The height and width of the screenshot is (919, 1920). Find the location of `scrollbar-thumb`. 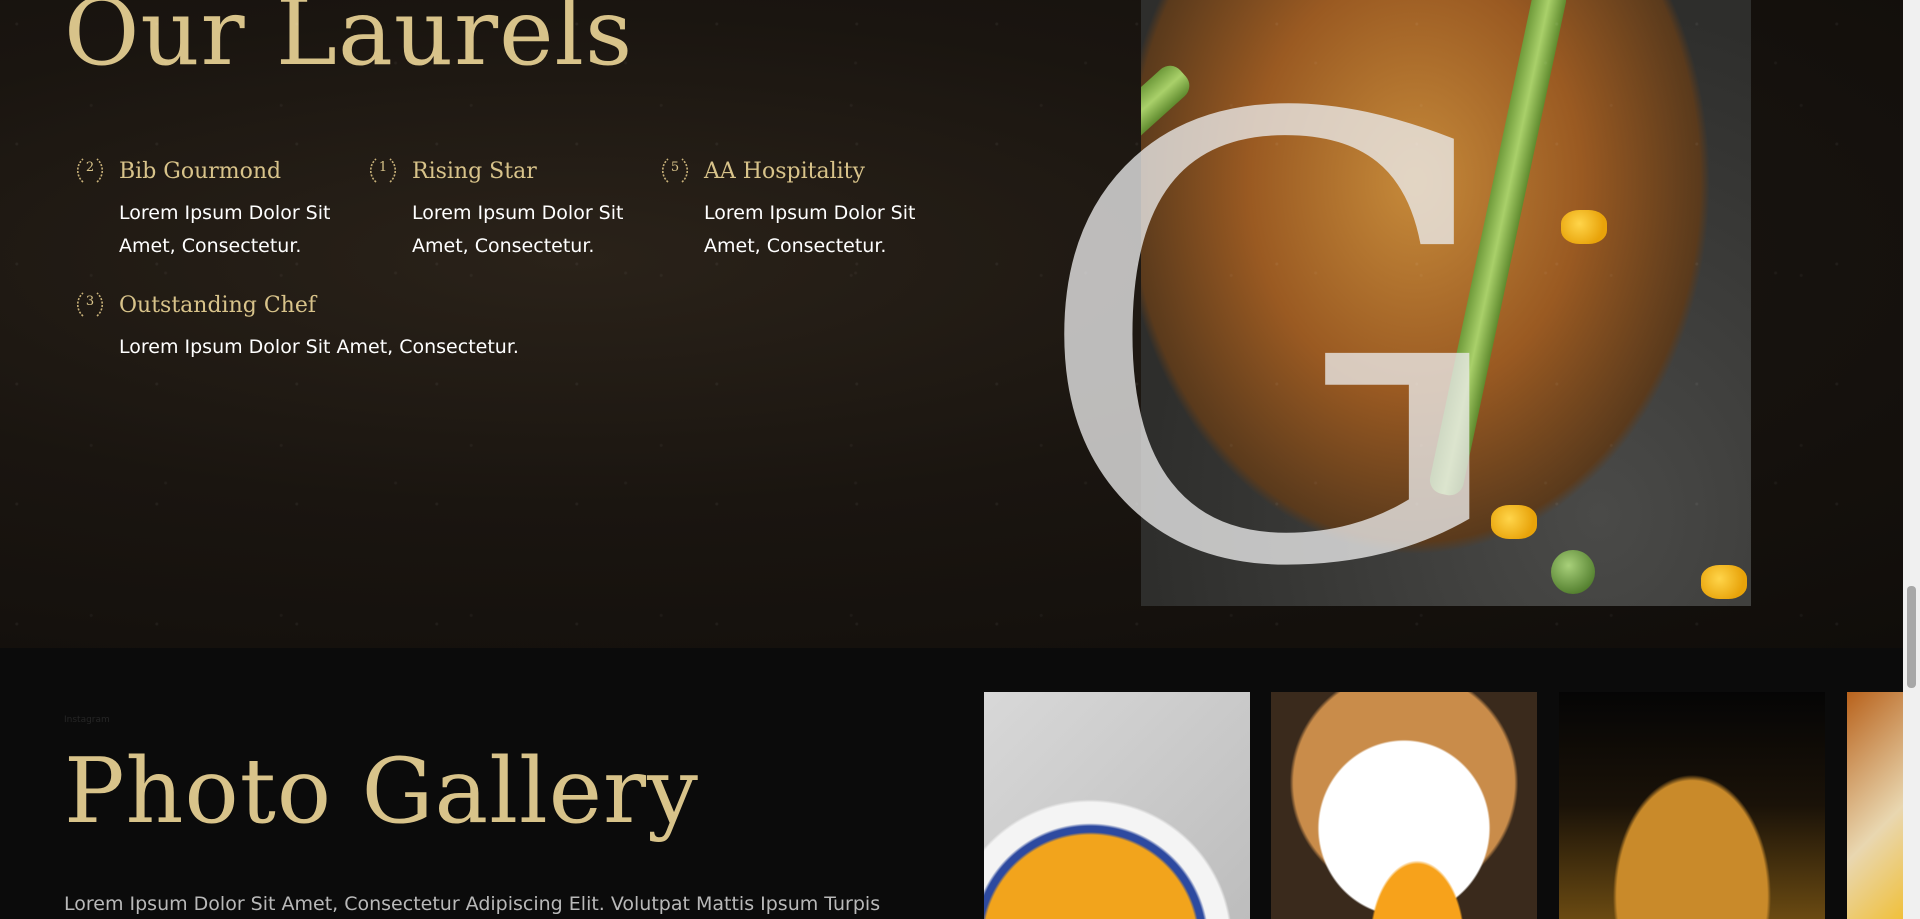

scrollbar-thumb is located at coordinates (1911, 637).